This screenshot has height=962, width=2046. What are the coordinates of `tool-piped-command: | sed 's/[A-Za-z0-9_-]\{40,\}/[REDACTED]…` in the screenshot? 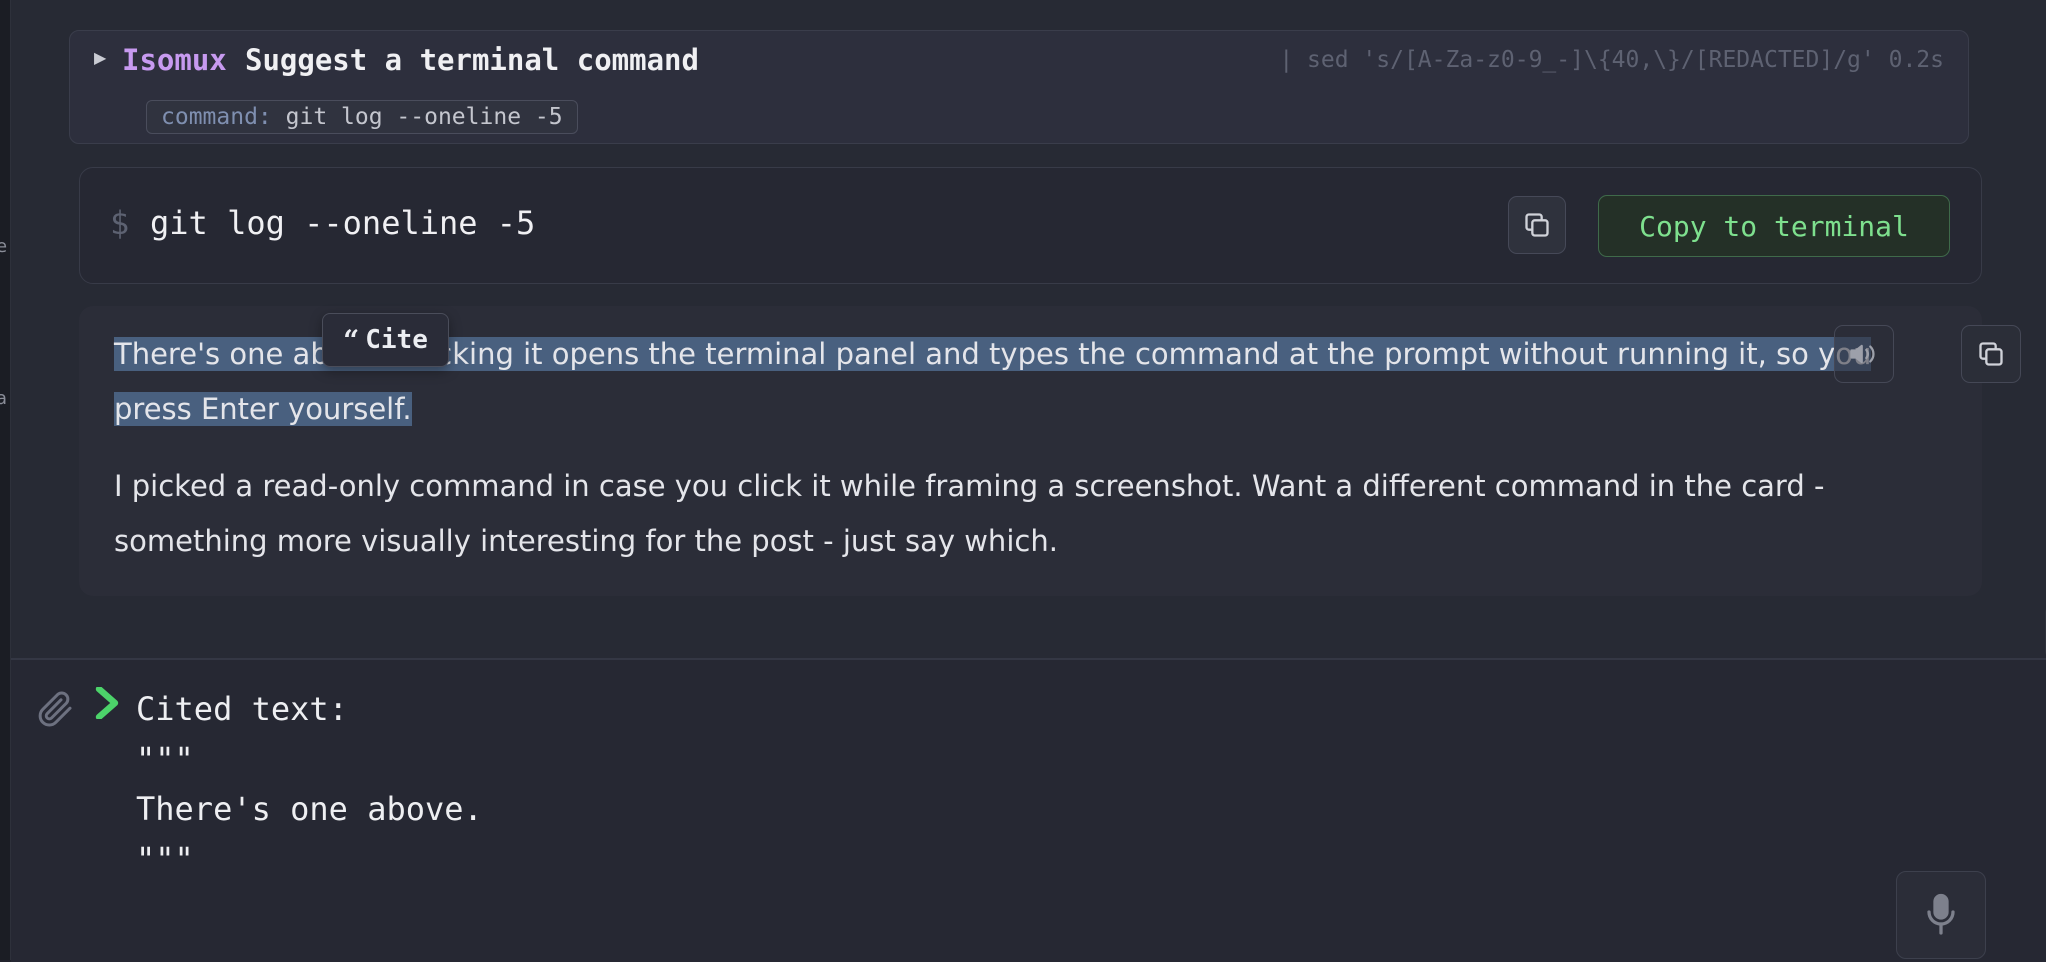 It's located at (1611, 60).